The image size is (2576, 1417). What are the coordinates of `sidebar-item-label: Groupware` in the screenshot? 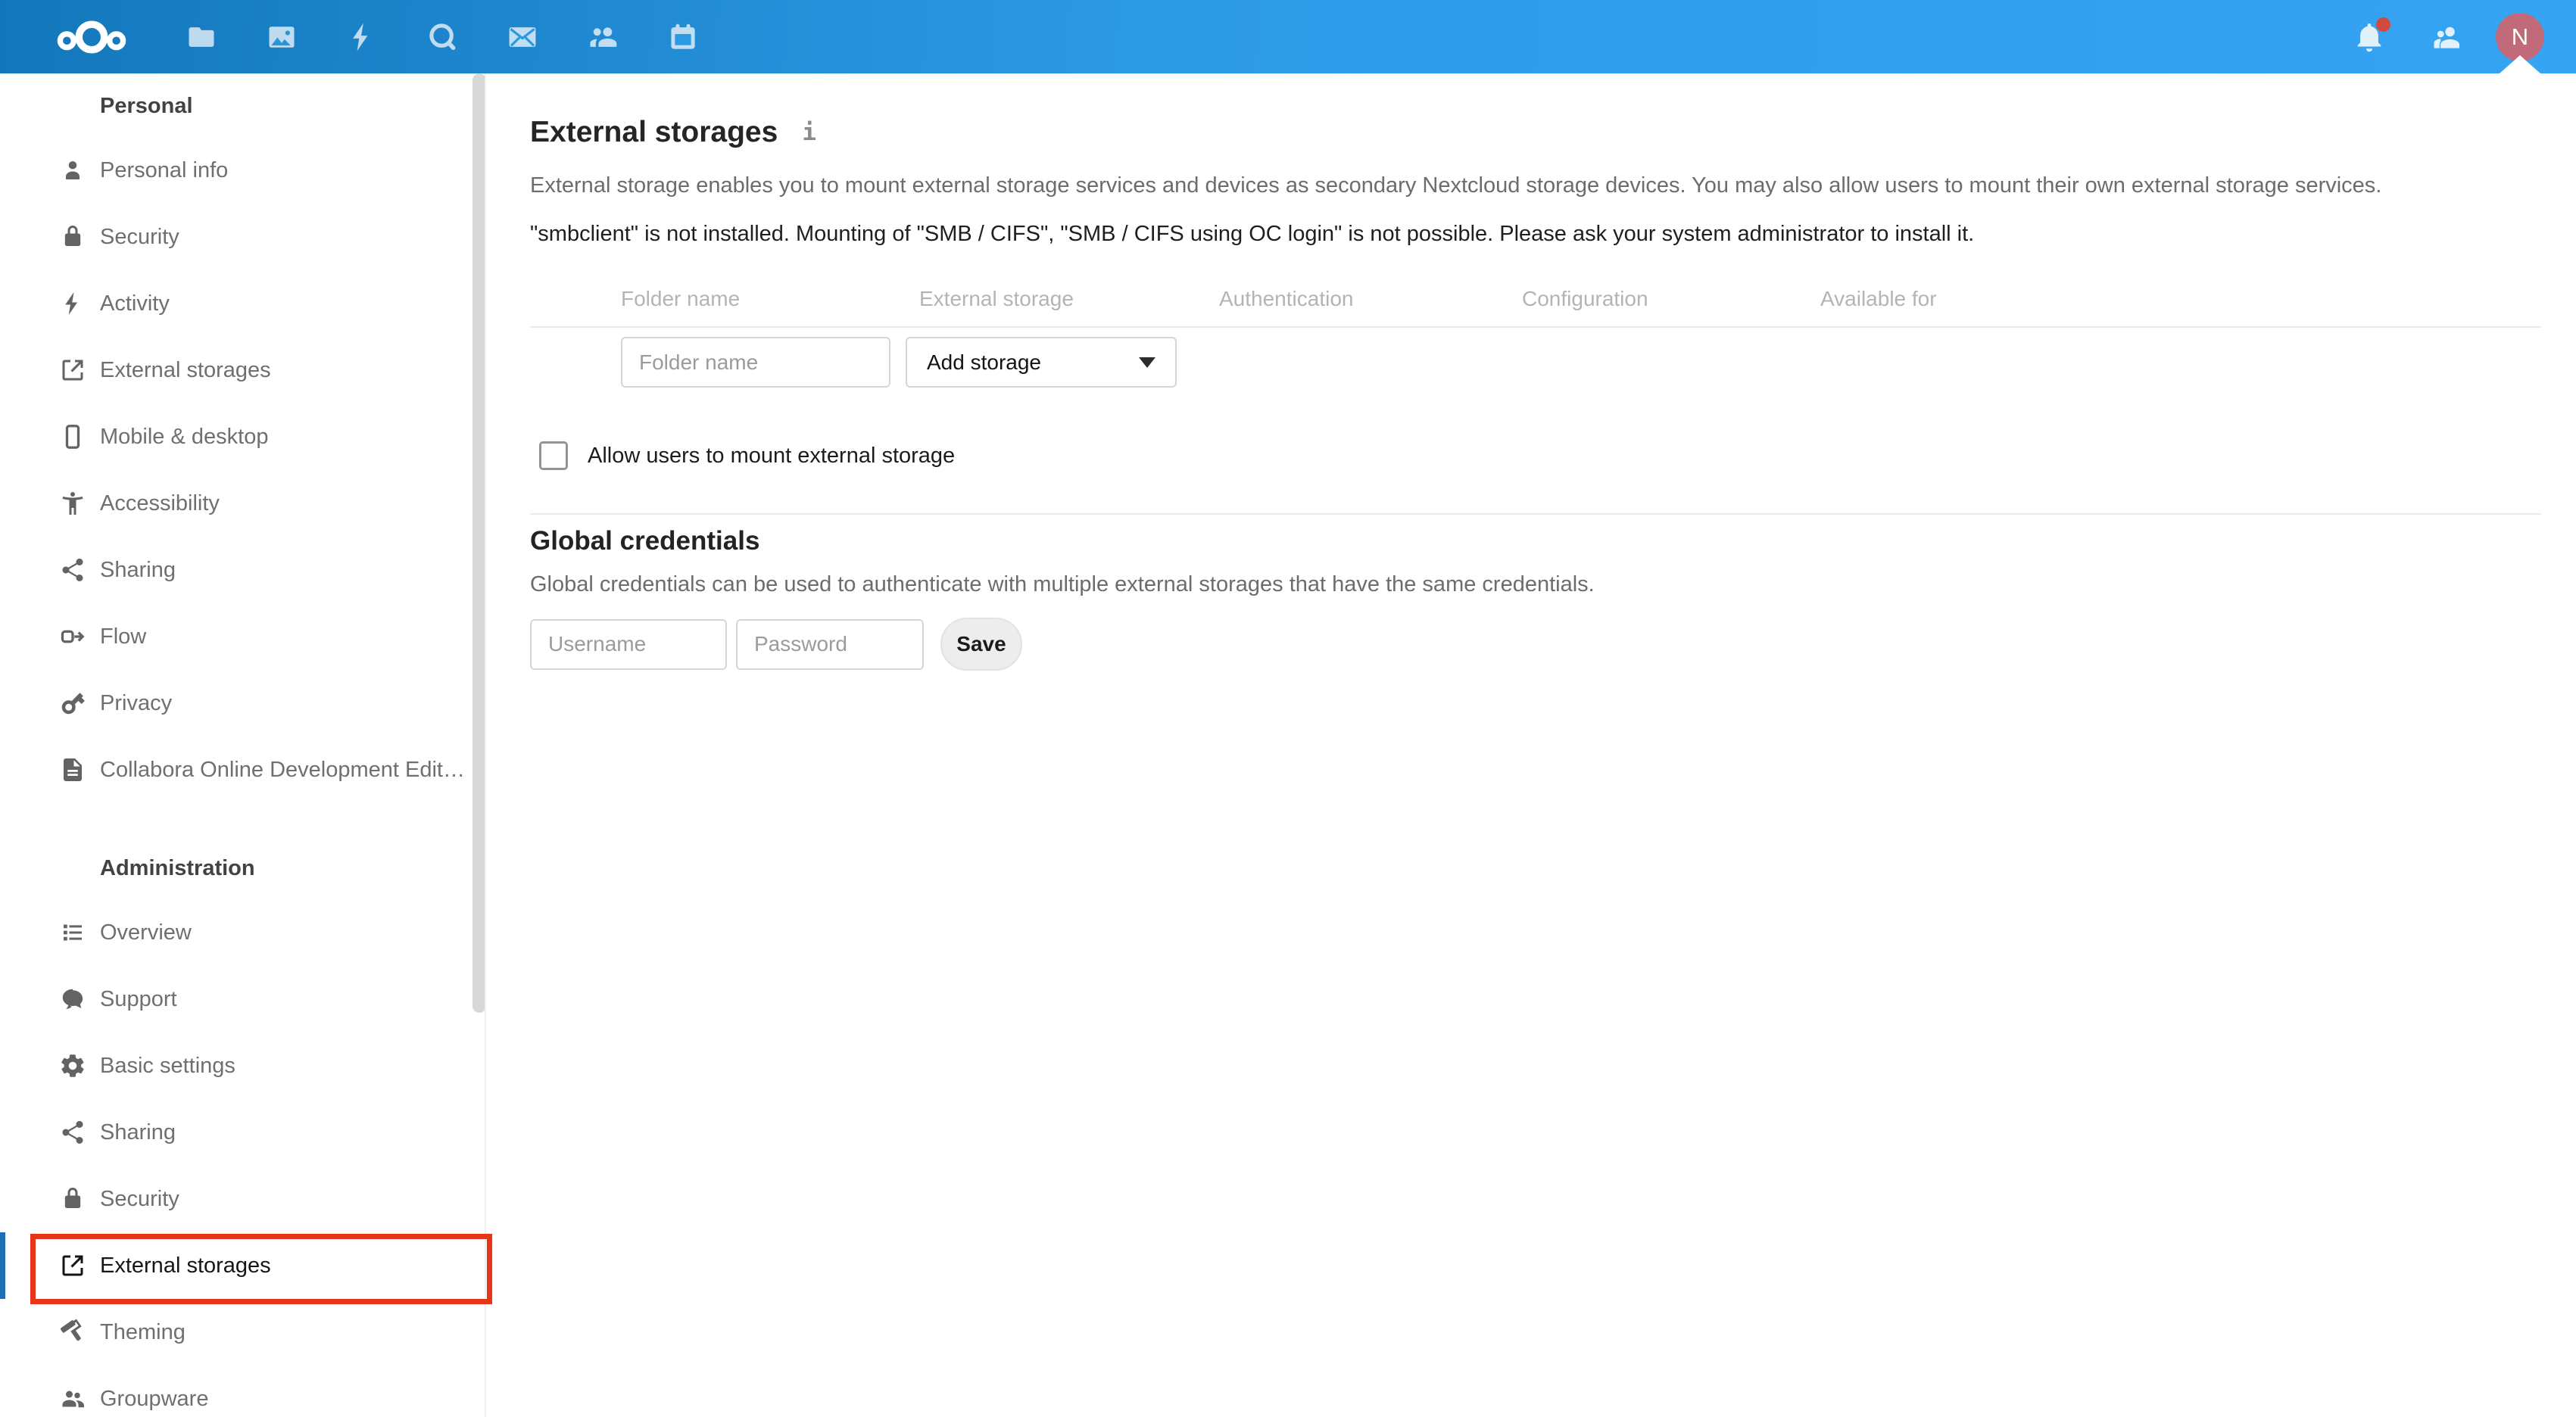 It's located at (154, 1398).